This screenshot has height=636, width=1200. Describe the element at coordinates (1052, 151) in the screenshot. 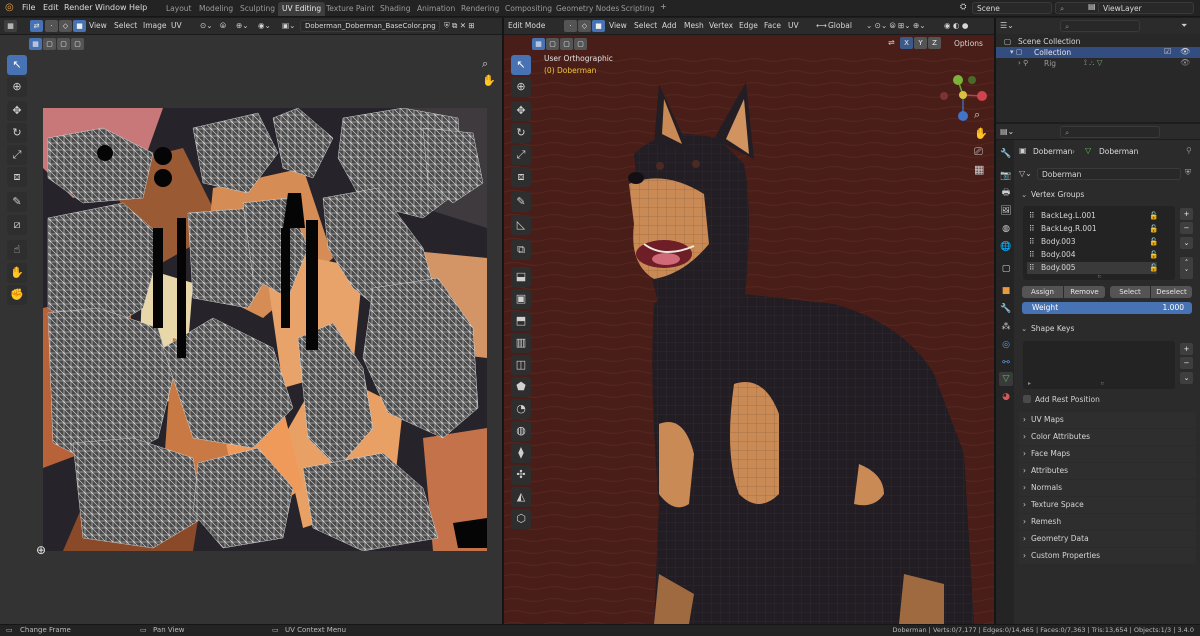

I see `breadcrumb-object: Doberman` at that location.